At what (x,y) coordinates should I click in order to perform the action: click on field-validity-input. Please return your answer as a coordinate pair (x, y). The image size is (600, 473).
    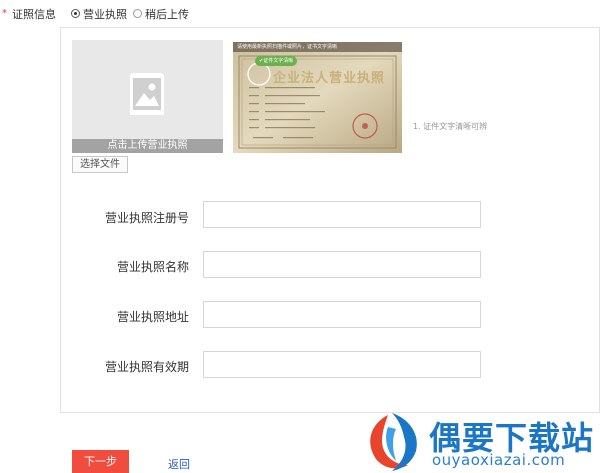
    Looking at the image, I should click on (342, 364).